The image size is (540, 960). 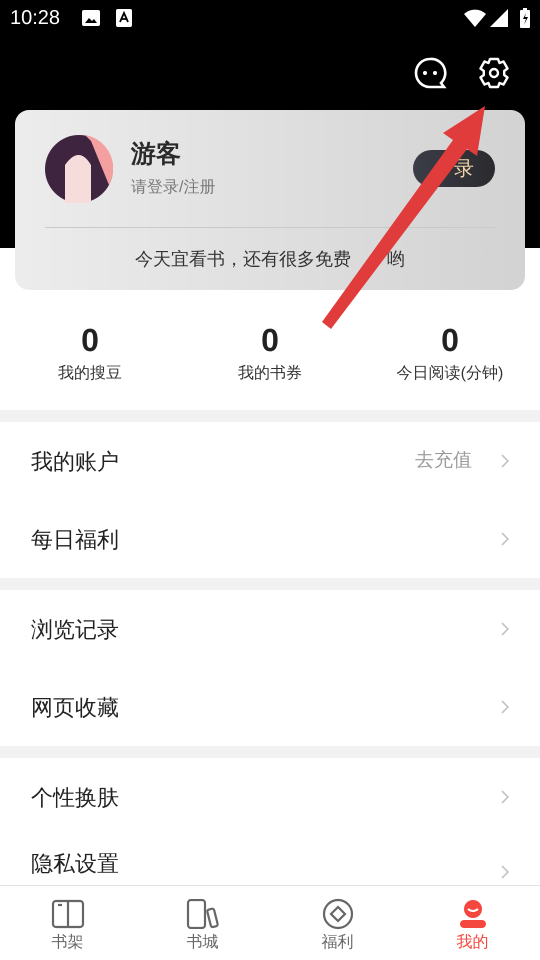 I want to click on person-icon, so click(x=473, y=914).